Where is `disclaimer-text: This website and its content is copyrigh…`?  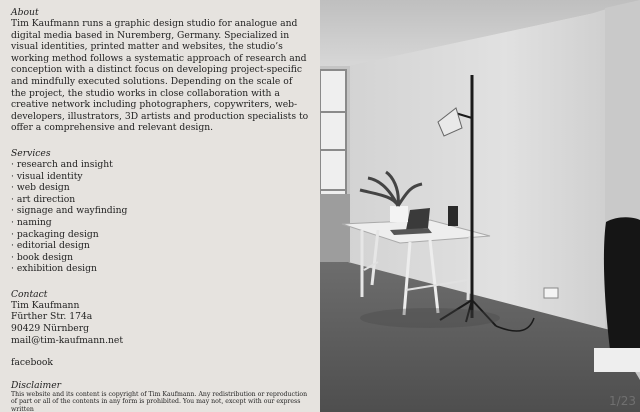
disclaimer-text: This website and its content is copyrigh… is located at coordinates (159, 401).